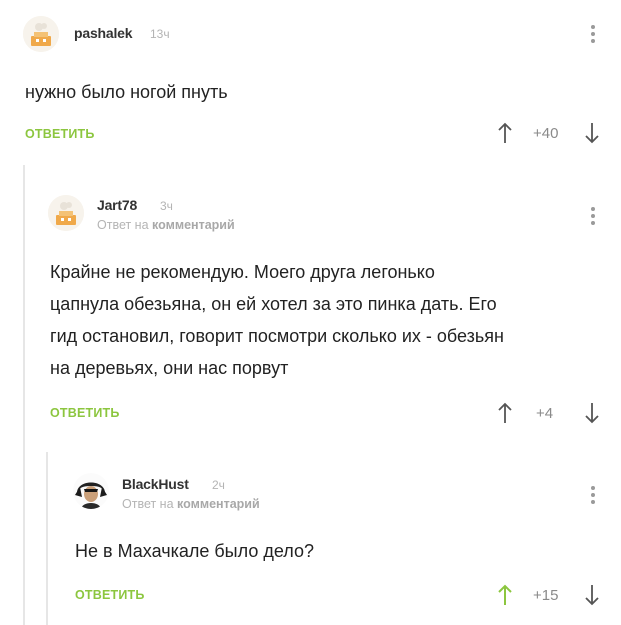  I want to click on comment-text-line: нужно было ногой пнуть, so click(126, 92).